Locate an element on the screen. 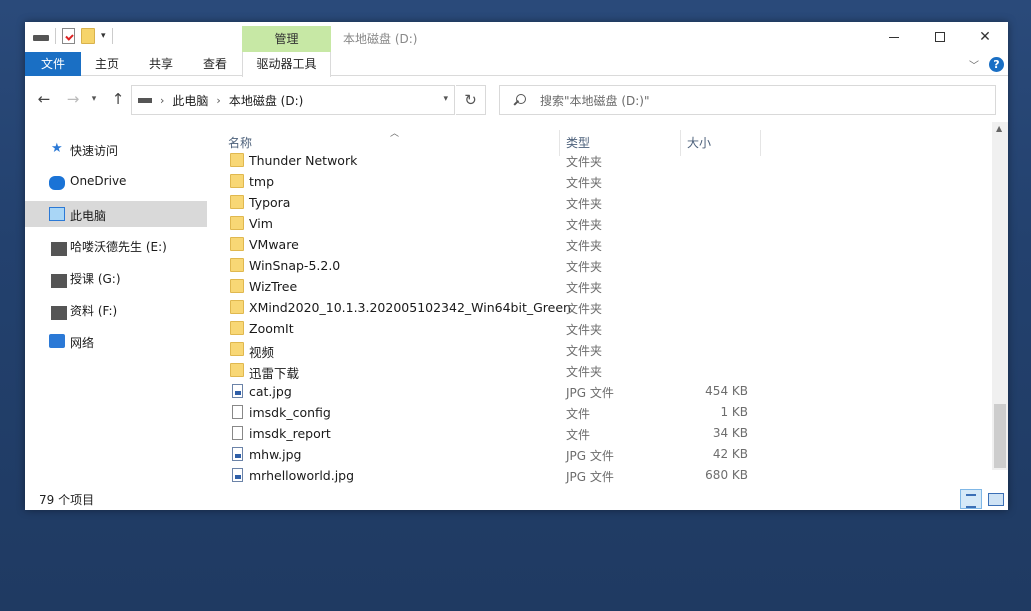 This screenshot has height=611, width=1031. close-button: ✕ is located at coordinates (985, 37).